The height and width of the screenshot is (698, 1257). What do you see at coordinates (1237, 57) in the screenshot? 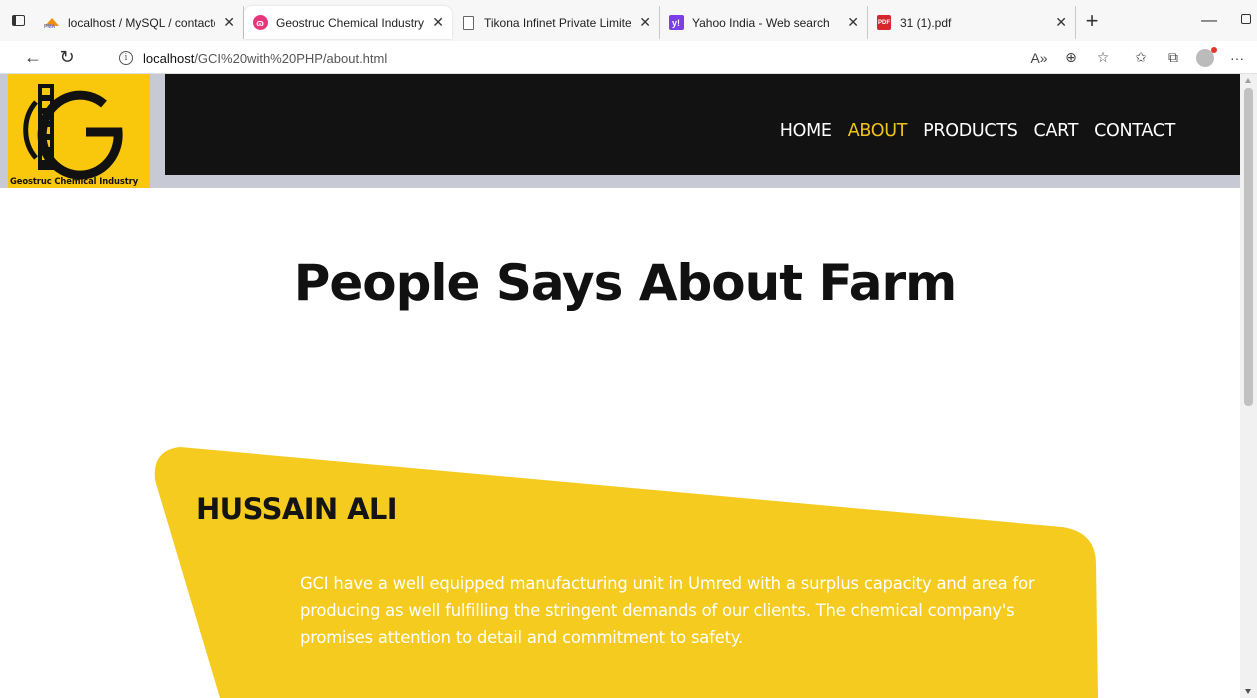
I see `more-options-icon: ···` at bounding box center [1237, 57].